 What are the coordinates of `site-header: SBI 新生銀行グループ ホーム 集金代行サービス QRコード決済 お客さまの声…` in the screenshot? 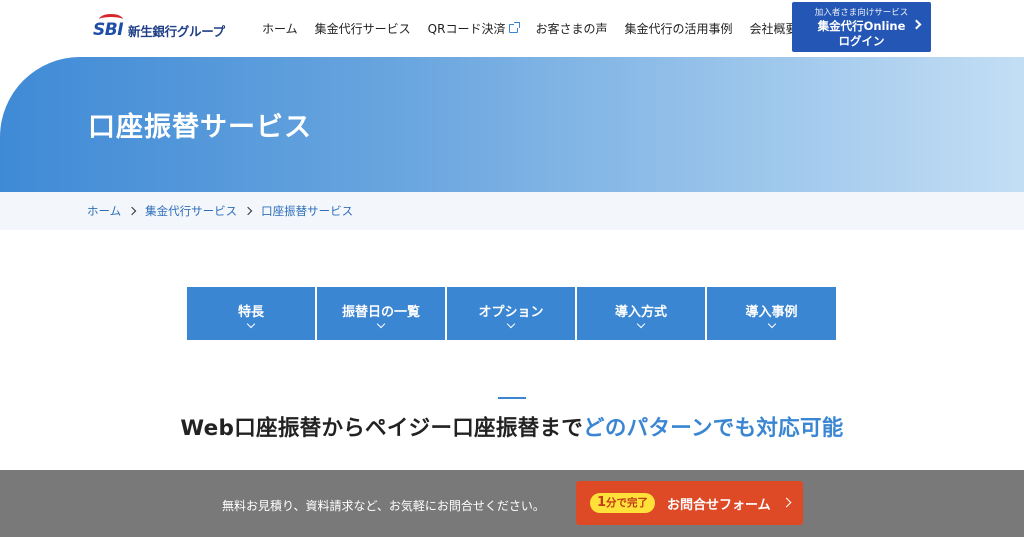 It's located at (512, 28).